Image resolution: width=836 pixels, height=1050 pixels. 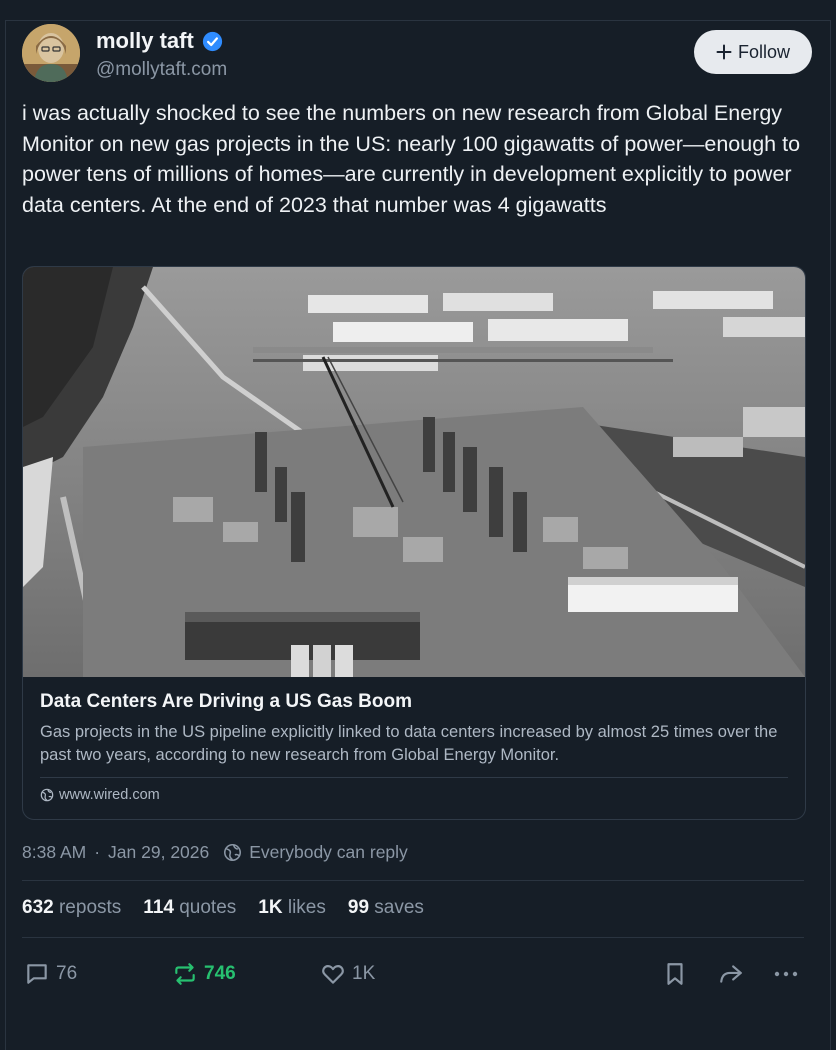 I want to click on reply-button: 76, so click(x=50, y=974).